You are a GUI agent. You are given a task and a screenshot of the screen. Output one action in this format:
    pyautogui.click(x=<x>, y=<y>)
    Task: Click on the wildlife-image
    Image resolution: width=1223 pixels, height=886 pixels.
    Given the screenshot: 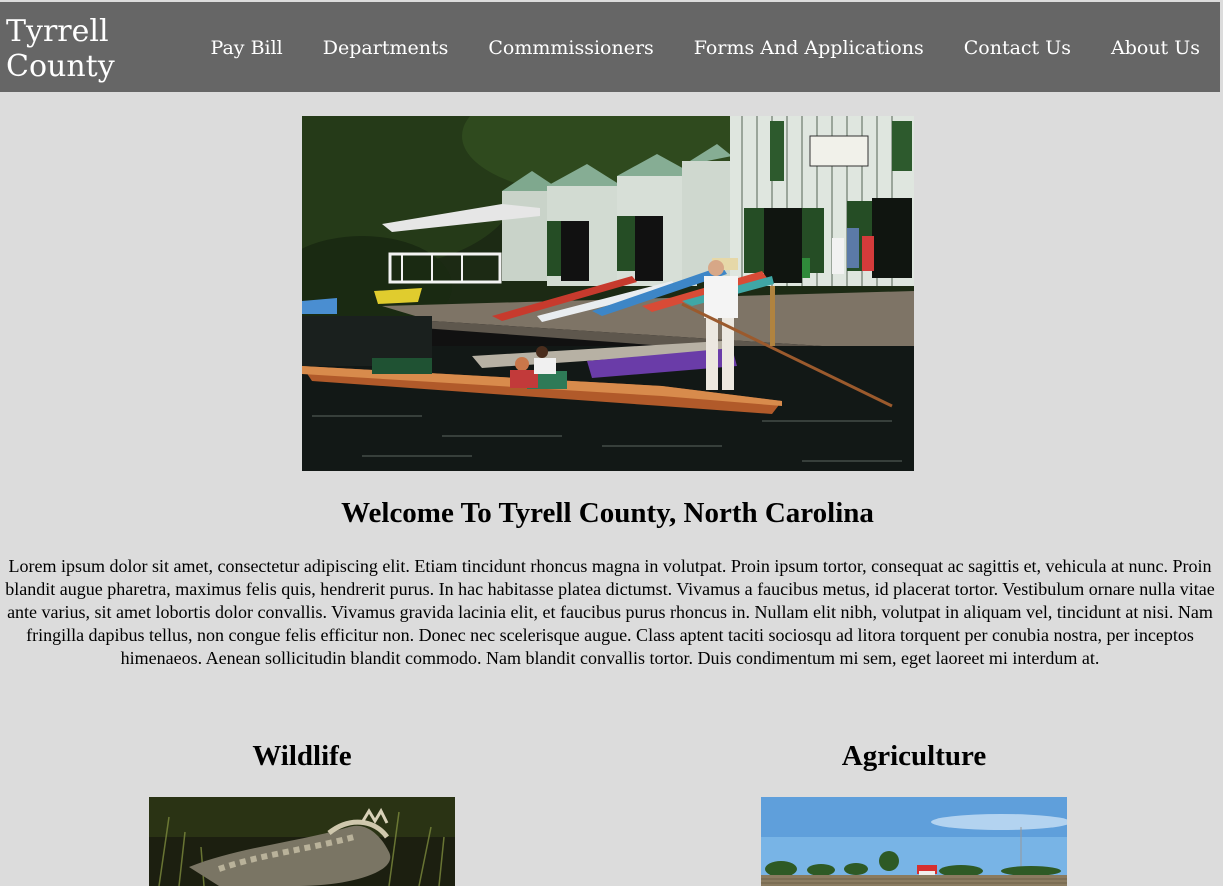 What is the action you would take?
    pyautogui.click(x=302, y=841)
    